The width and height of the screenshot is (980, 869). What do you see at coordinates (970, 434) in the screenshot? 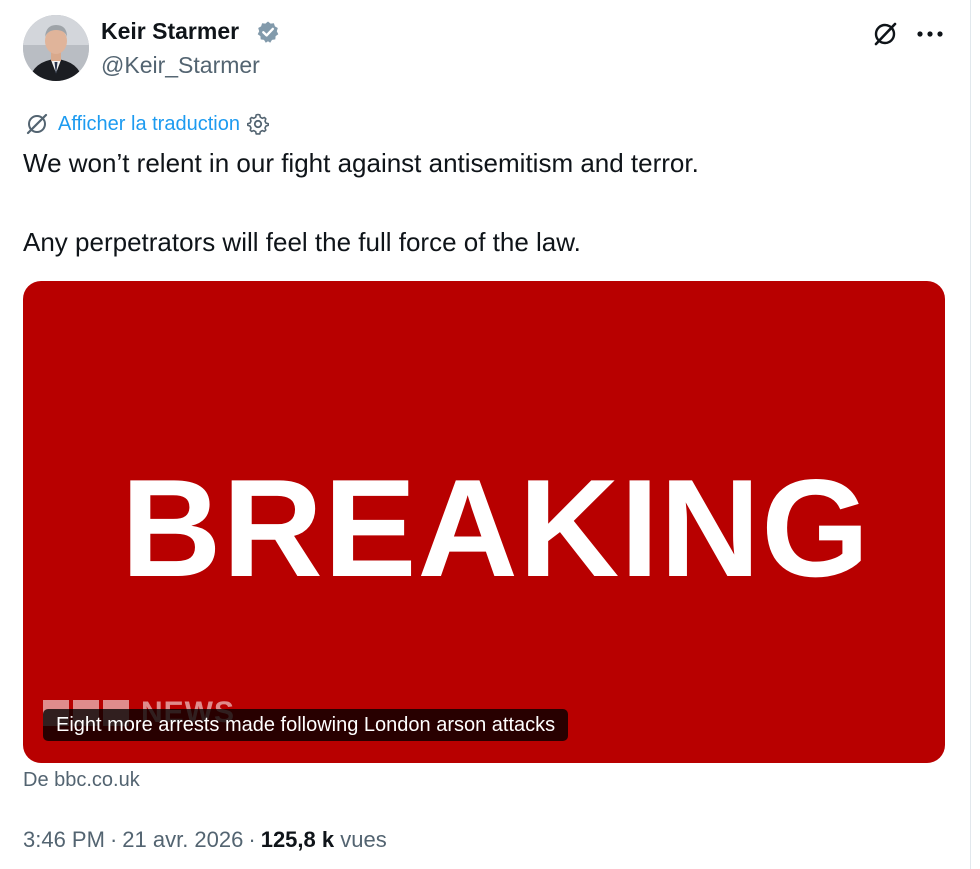
I see `timeline-border` at bounding box center [970, 434].